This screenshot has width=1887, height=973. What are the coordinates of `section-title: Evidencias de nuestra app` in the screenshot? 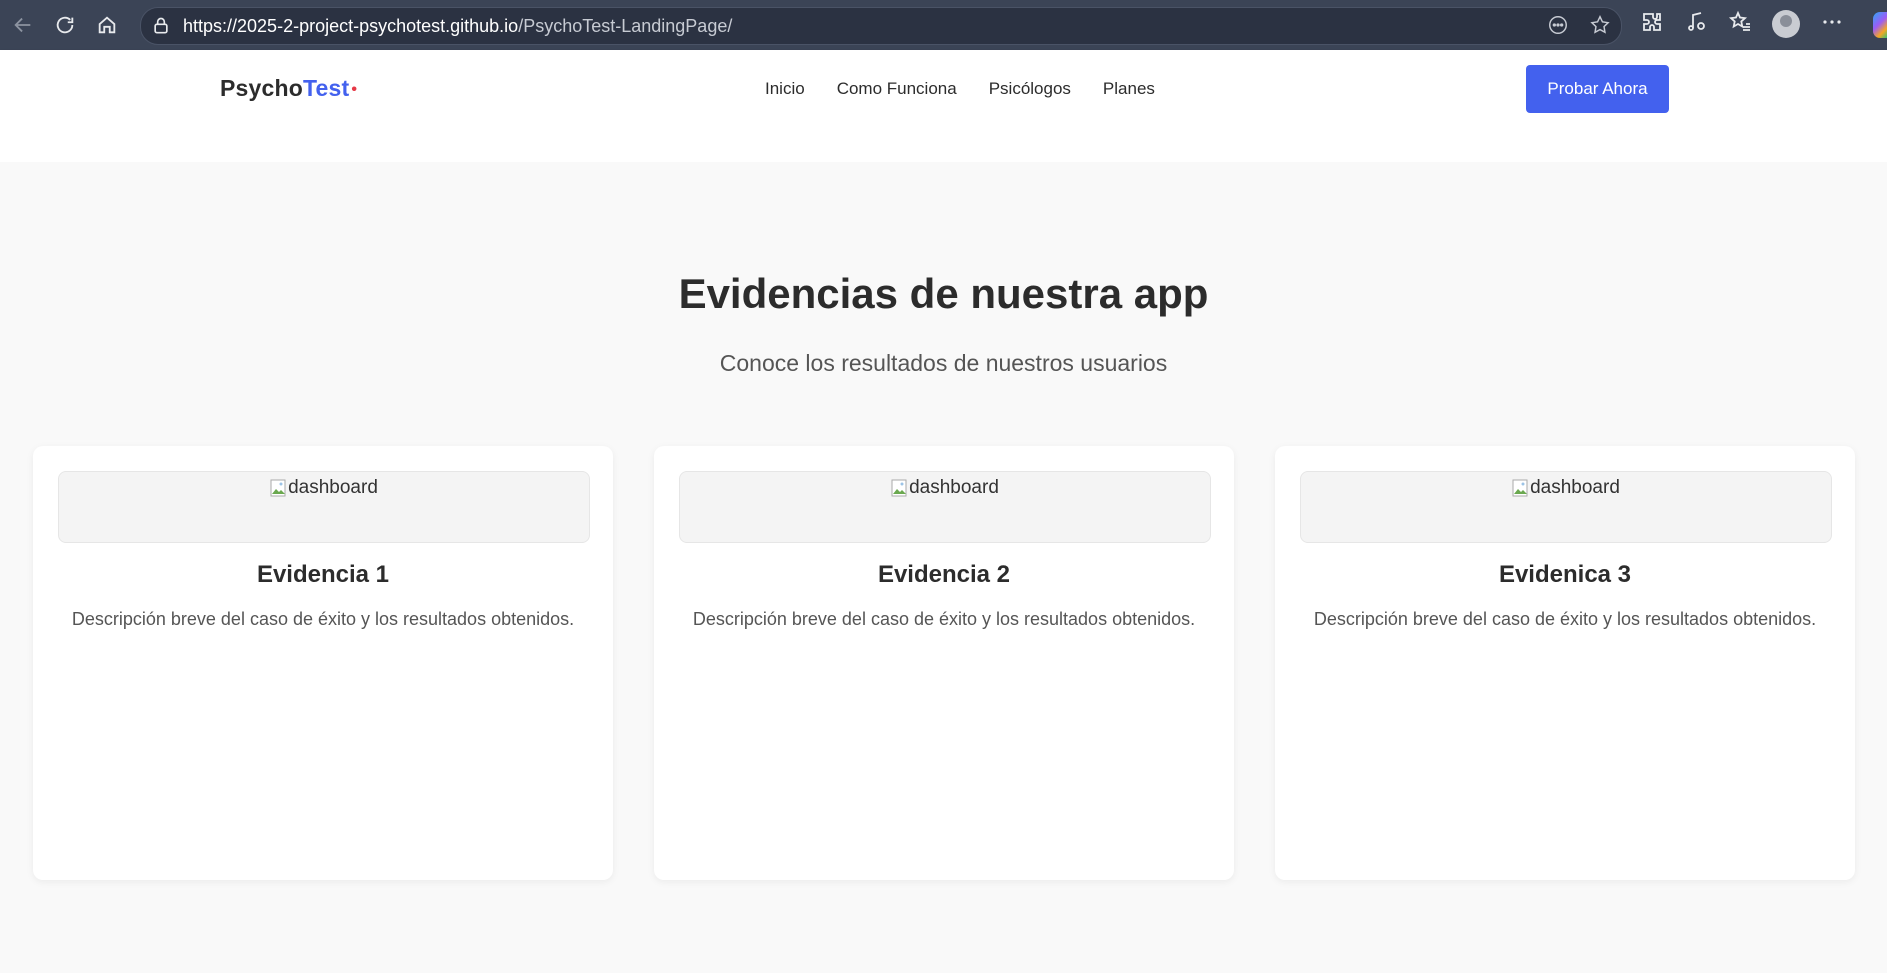 It's located at (943, 293).